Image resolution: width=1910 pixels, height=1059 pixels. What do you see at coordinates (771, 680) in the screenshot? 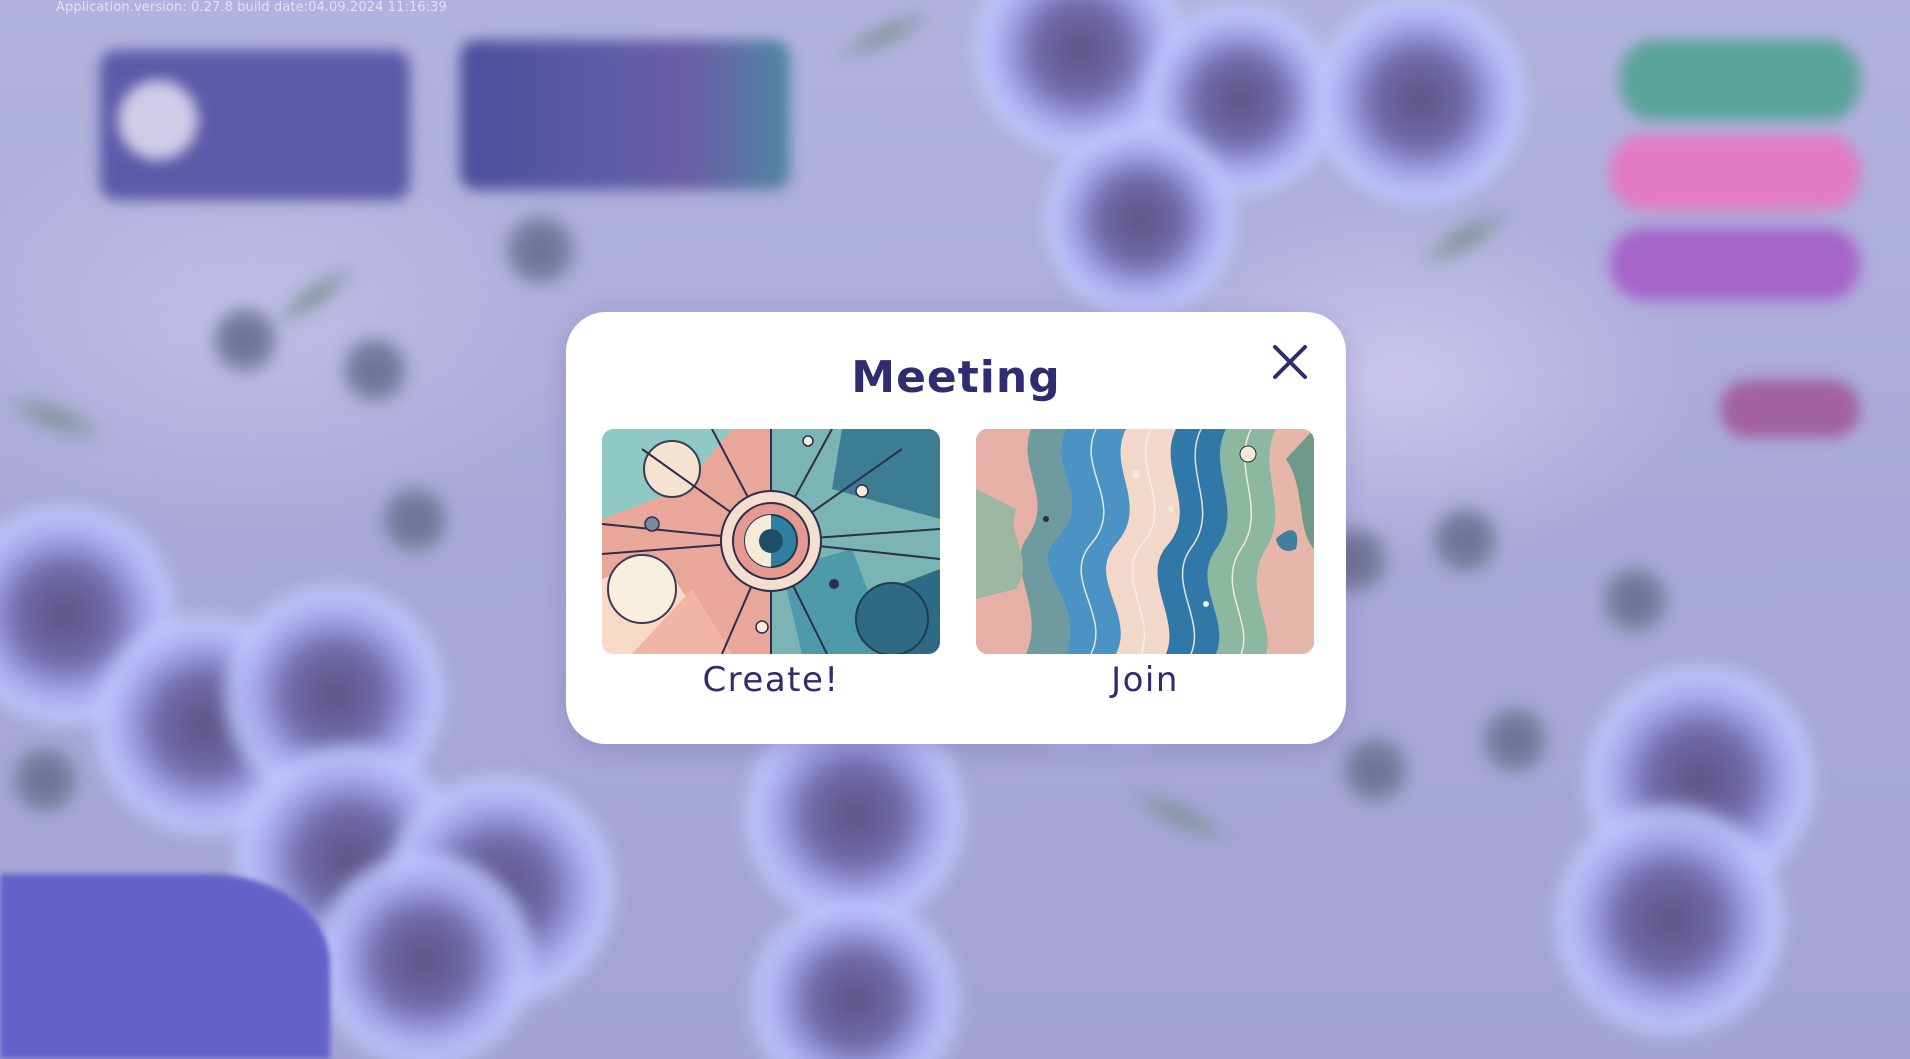
I see `create-label: Create!` at bounding box center [771, 680].